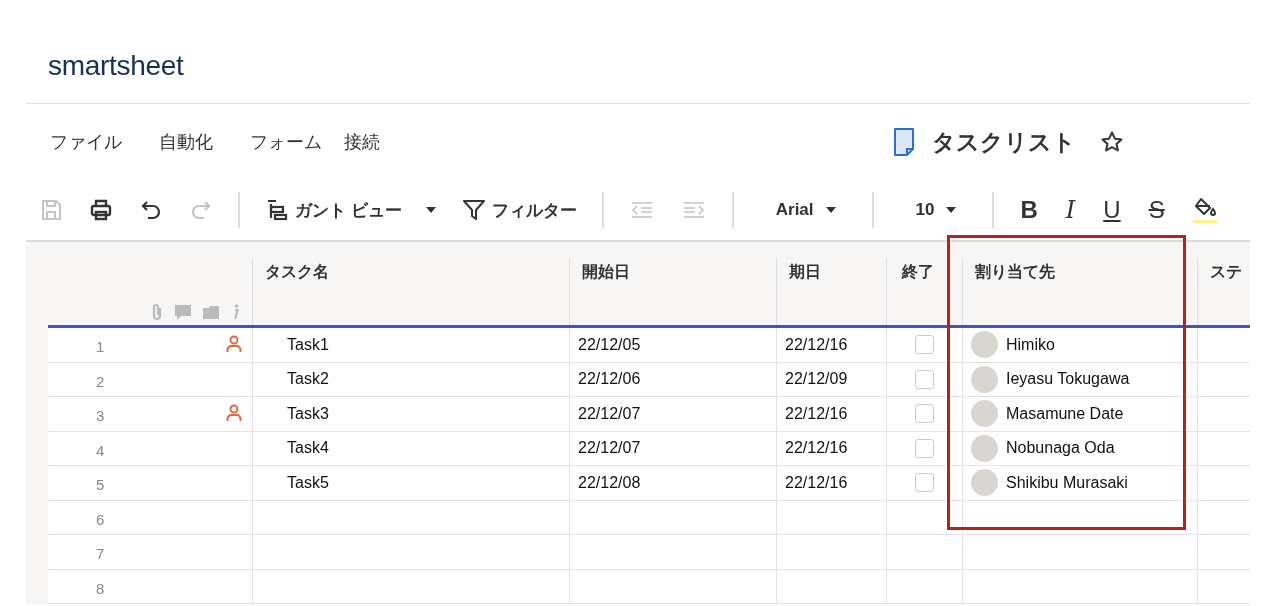 This screenshot has width=1284, height=606. Describe the element at coordinates (100, 554) in the screenshot. I see `row-number: 7` at that location.